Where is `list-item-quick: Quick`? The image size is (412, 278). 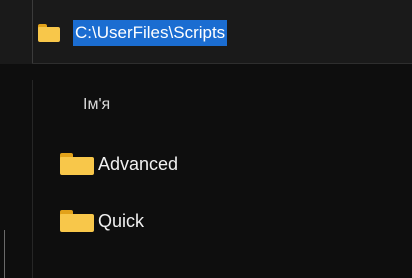
list-item-quick: Quick is located at coordinates (102, 221).